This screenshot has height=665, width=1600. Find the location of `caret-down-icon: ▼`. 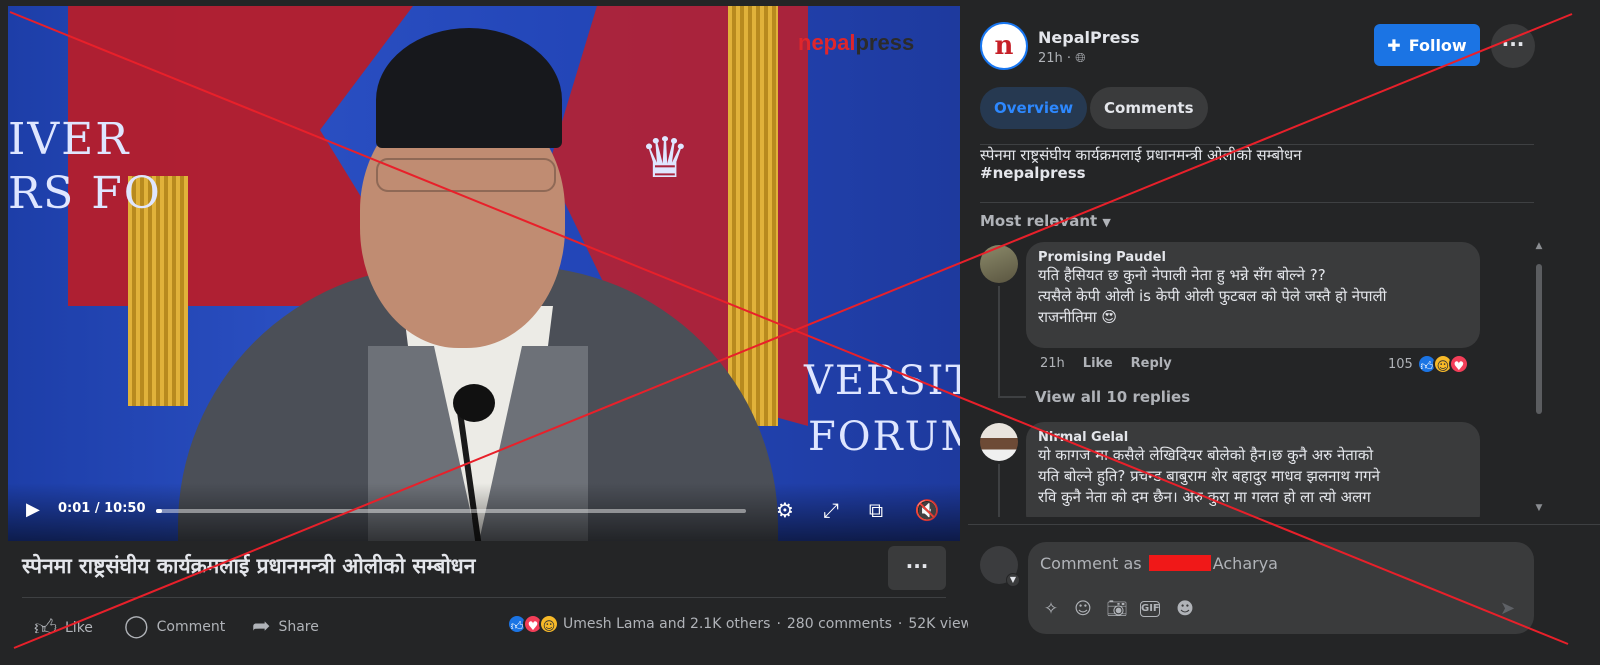

caret-down-icon: ▼ is located at coordinates (1106, 222).